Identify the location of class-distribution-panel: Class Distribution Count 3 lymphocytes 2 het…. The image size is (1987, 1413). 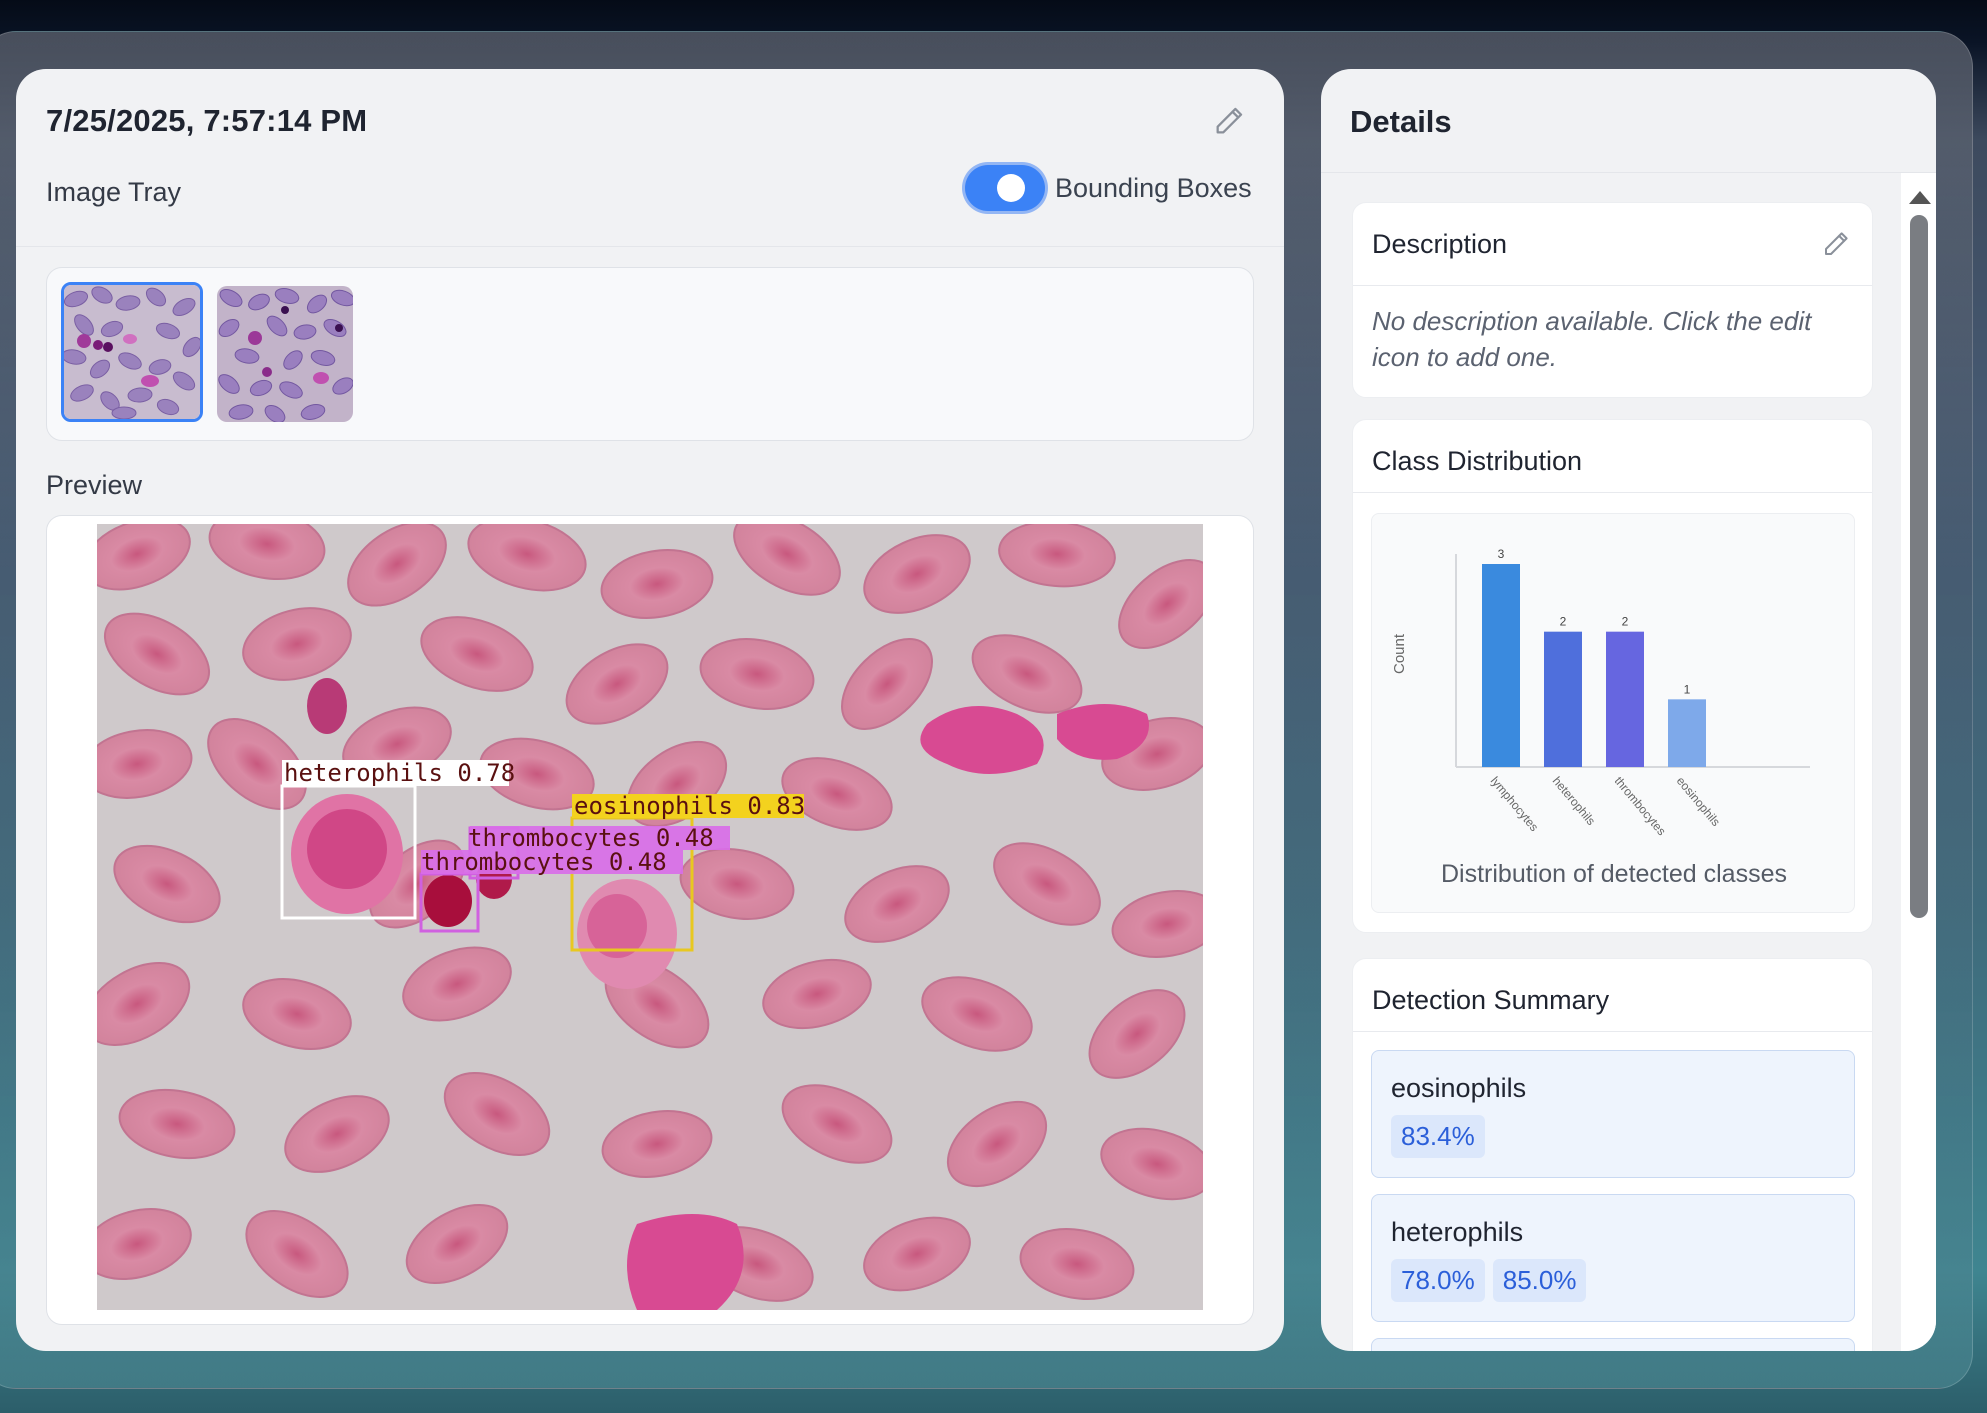
(1612, 676).